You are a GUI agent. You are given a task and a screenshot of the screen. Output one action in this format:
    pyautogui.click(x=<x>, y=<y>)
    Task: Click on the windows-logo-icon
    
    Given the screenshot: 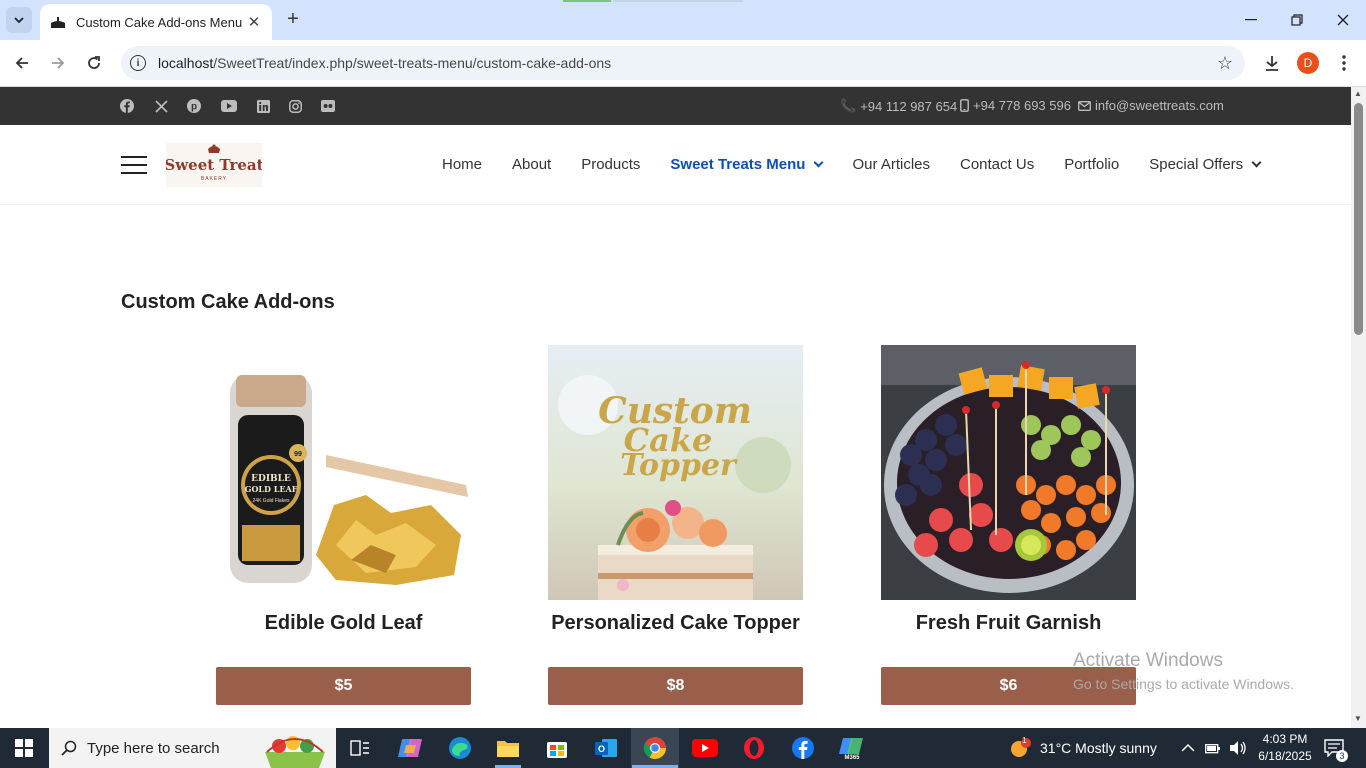 What is the action you would take?
    pyautogui.click(x=24, y=748)
    